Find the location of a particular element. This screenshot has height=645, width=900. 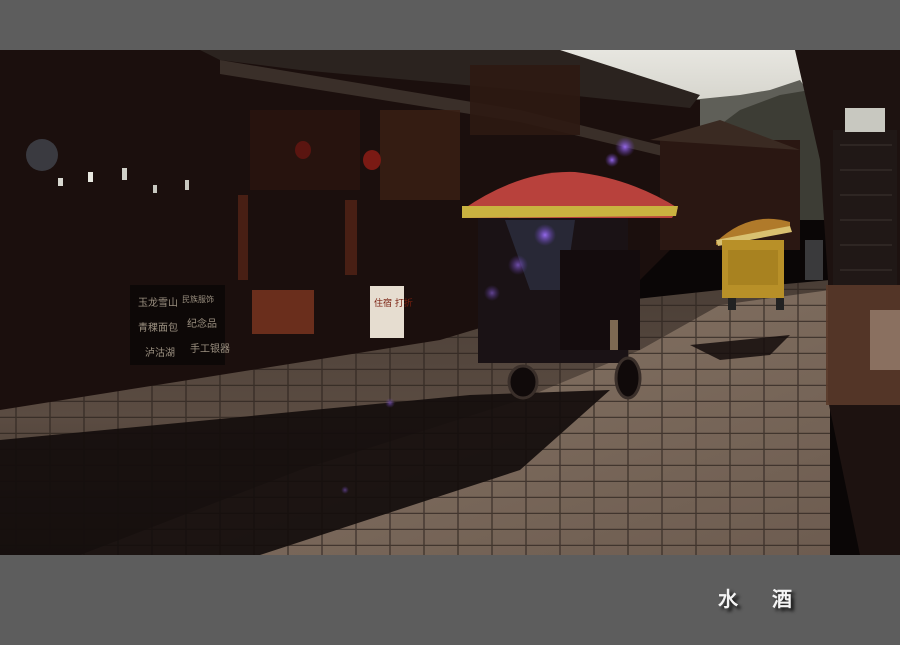

sign-line: 民族服饰 is located at coordinates (198, 299).